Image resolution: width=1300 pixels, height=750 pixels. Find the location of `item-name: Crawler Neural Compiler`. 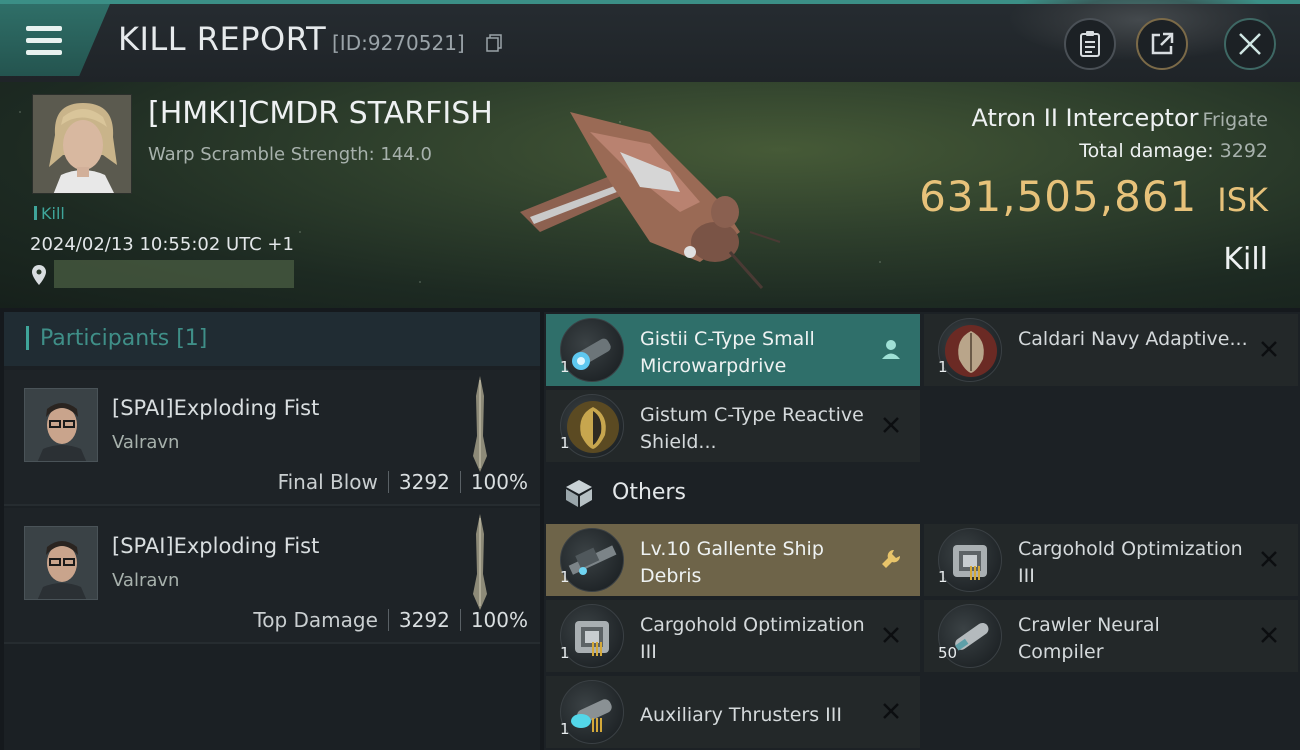

item-name: Crawler Neural Compiler is located at coordinates (1089, 638).